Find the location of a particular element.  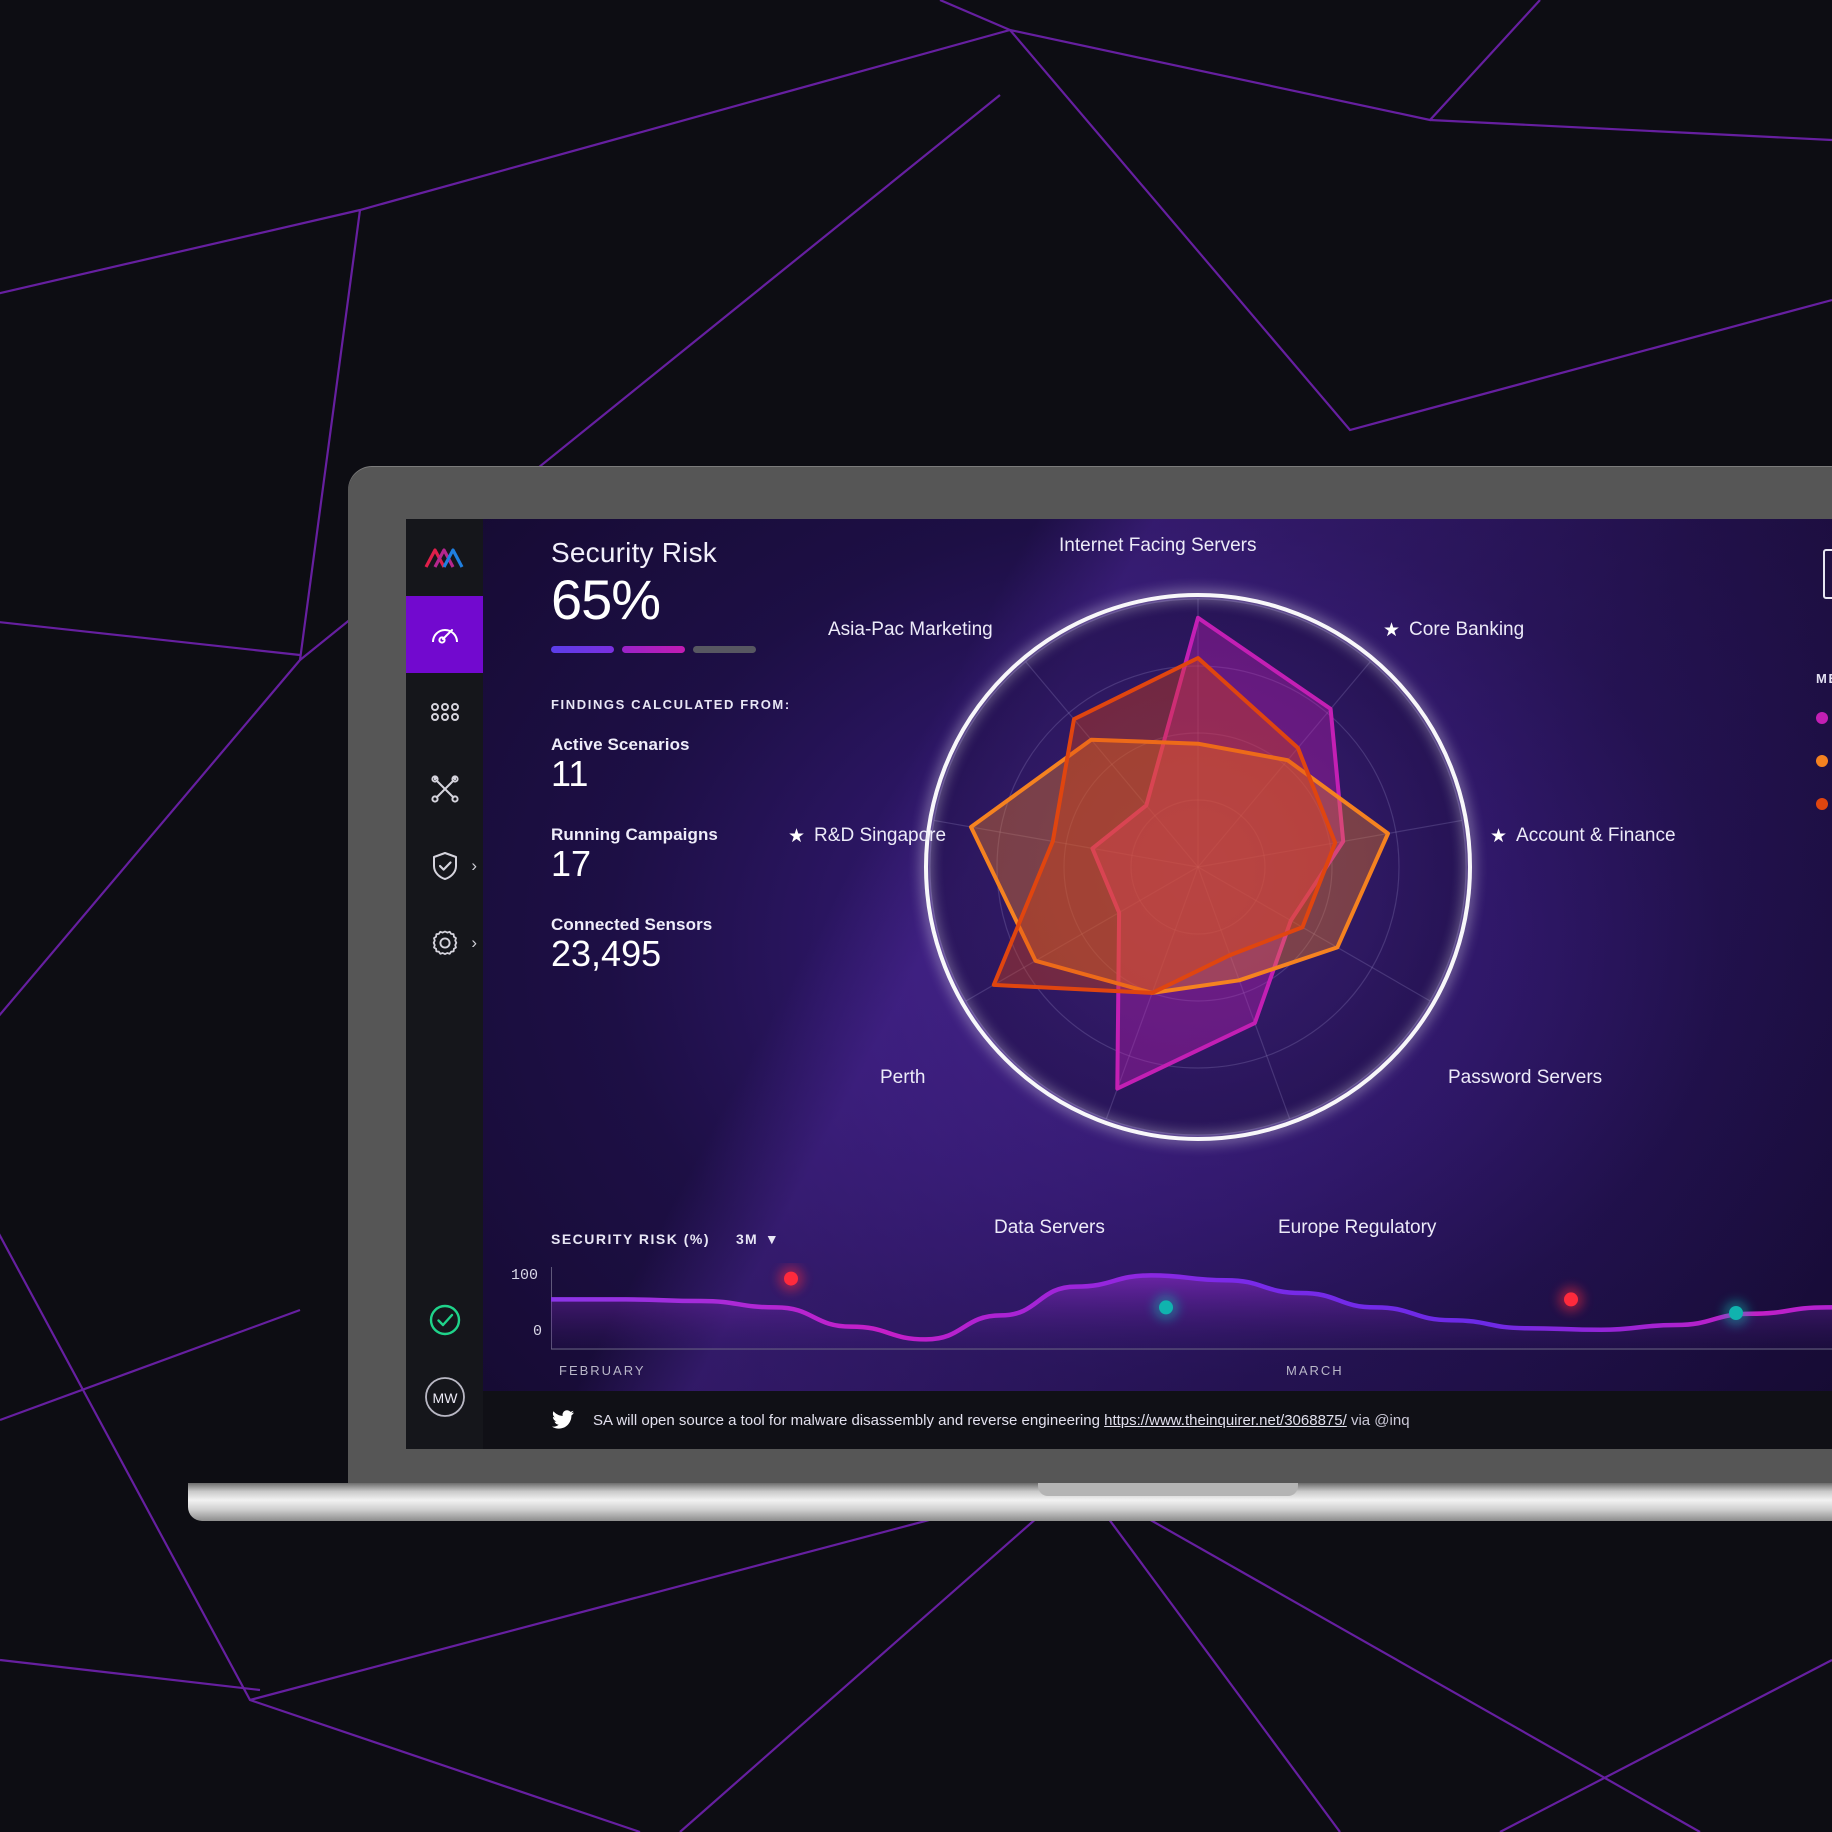

metrics-item-remediation: Remediation is located at coordinates (1824, 803).